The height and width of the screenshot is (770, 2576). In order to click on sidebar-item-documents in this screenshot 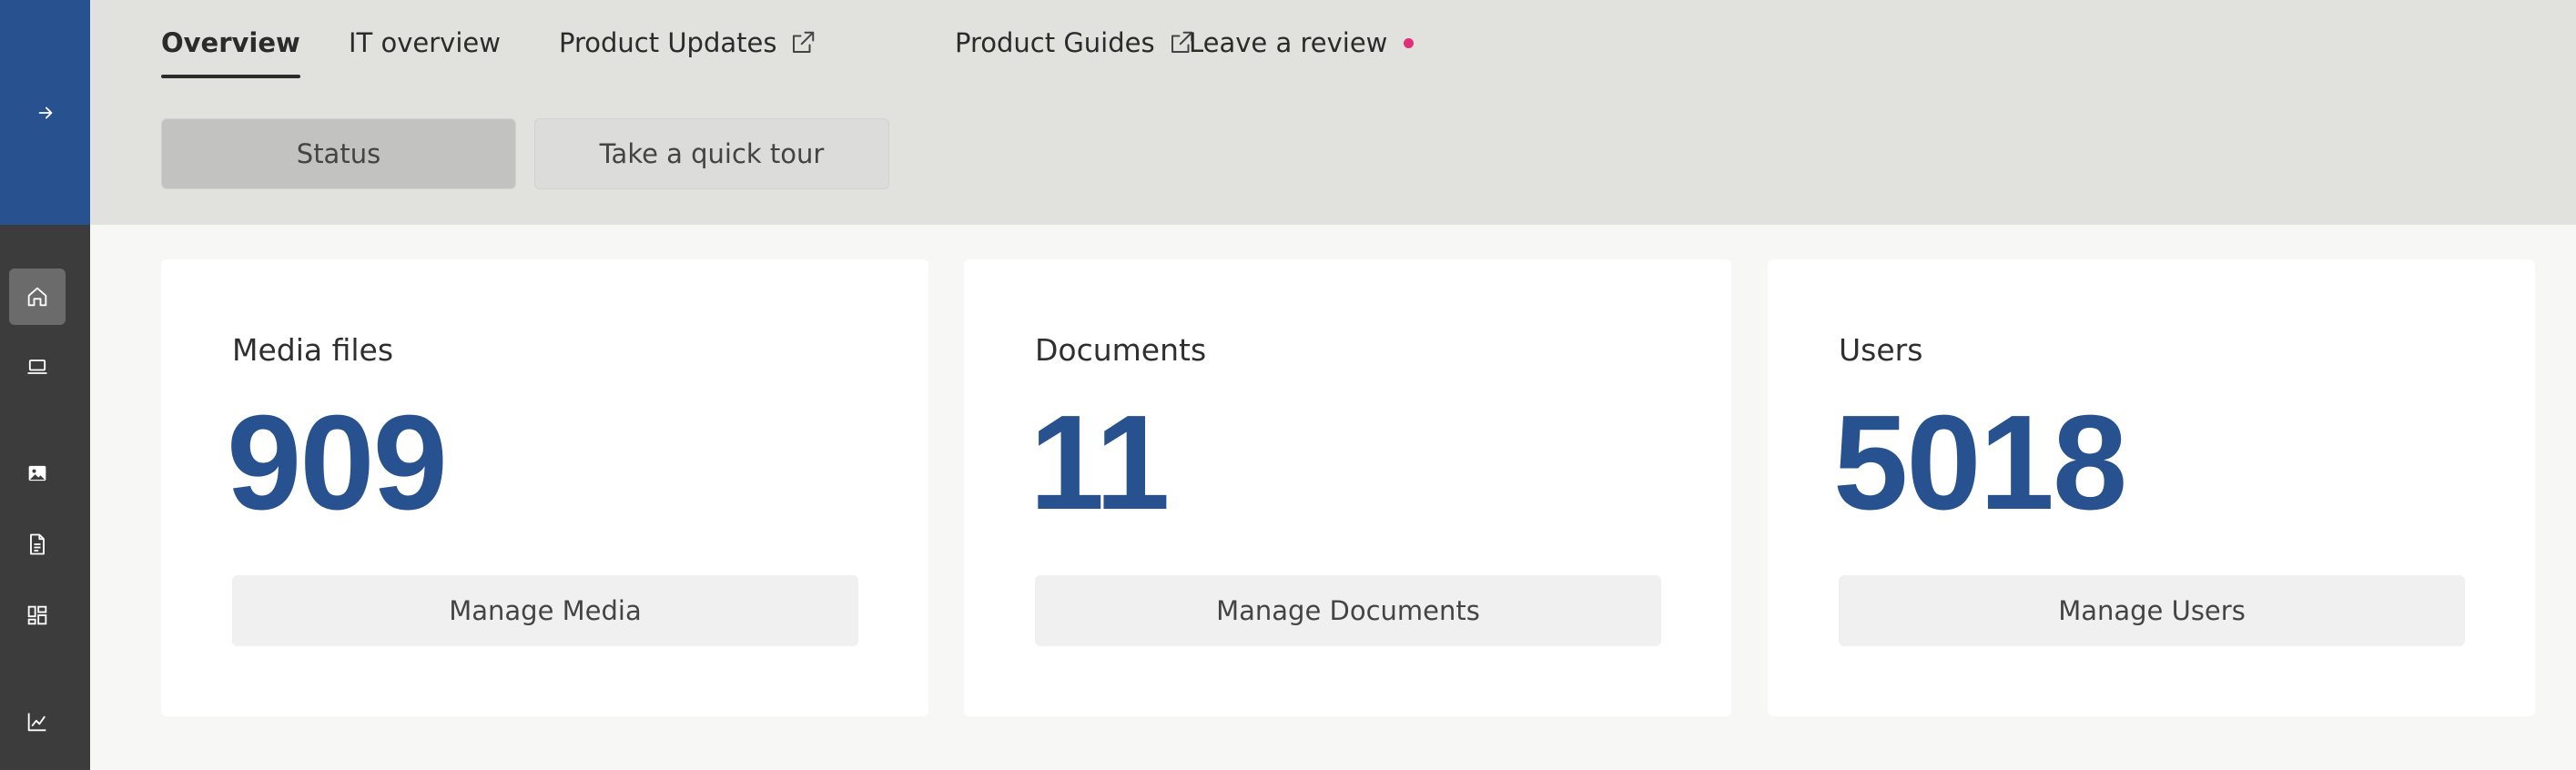, I will do `click(37, 544)`.